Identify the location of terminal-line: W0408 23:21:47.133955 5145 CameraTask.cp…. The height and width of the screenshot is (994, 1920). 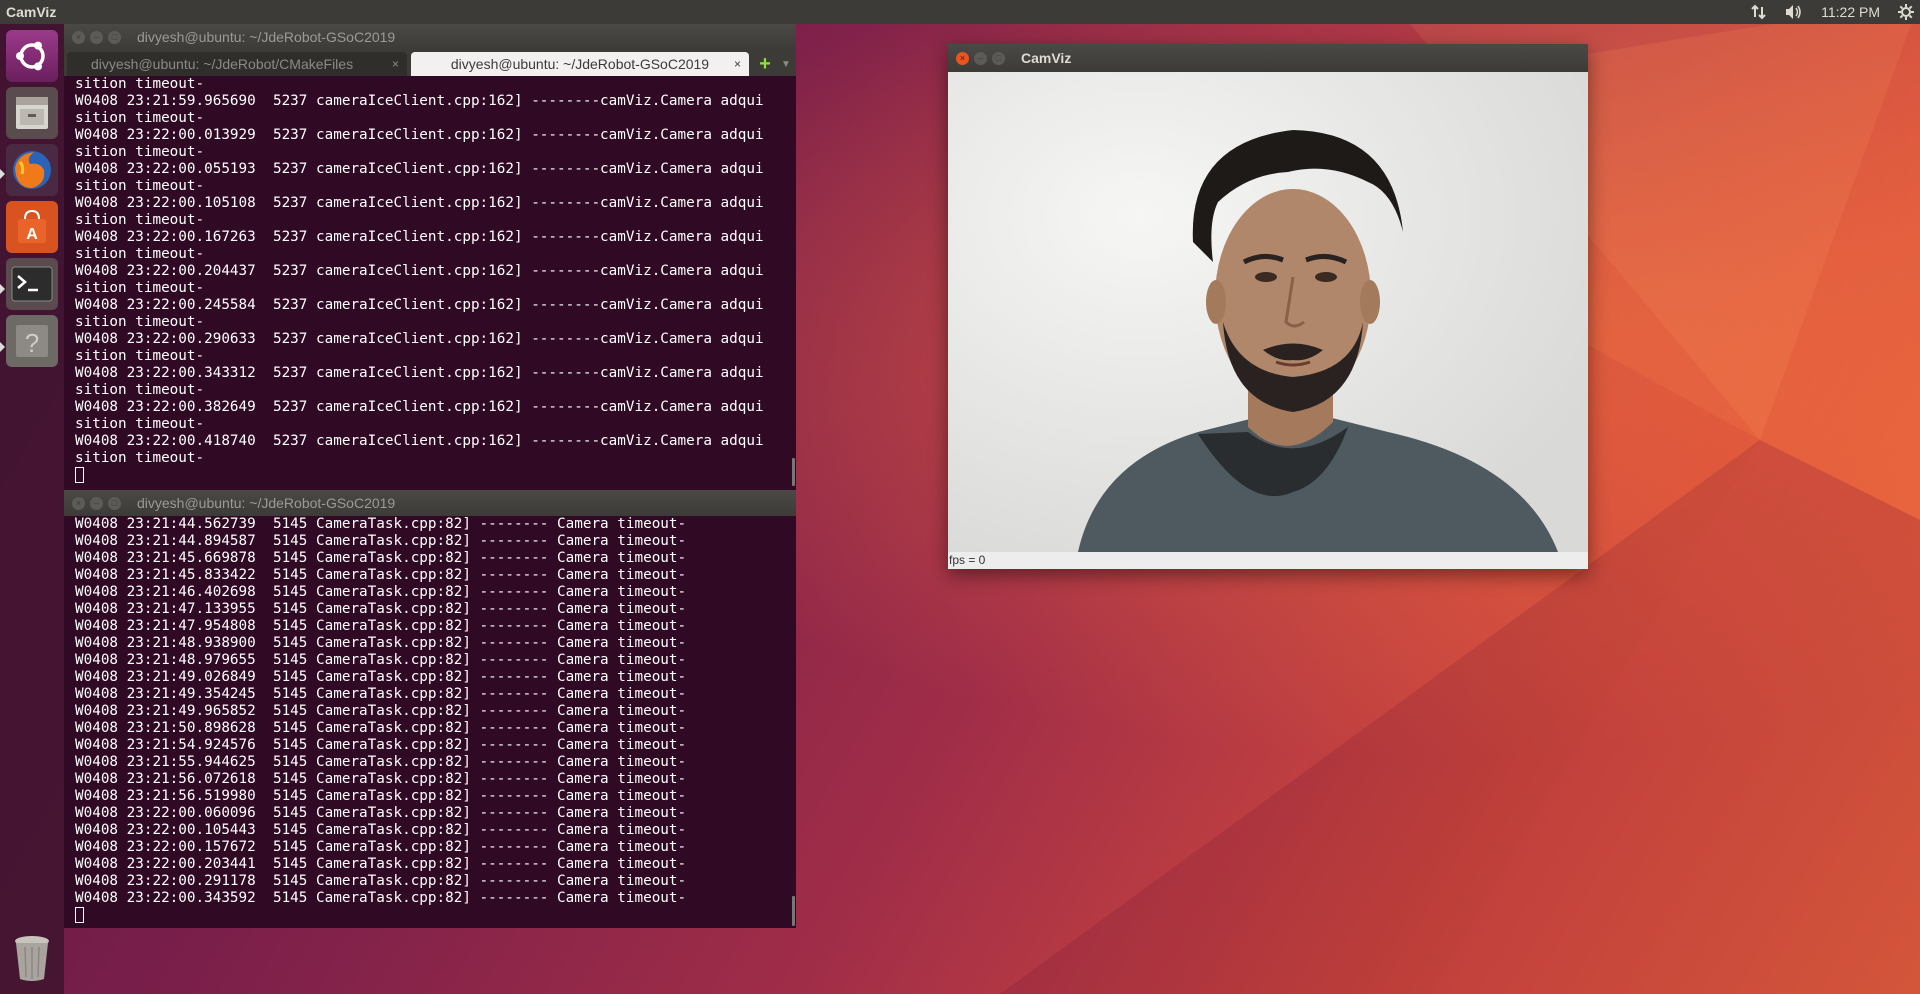
(381, 609).